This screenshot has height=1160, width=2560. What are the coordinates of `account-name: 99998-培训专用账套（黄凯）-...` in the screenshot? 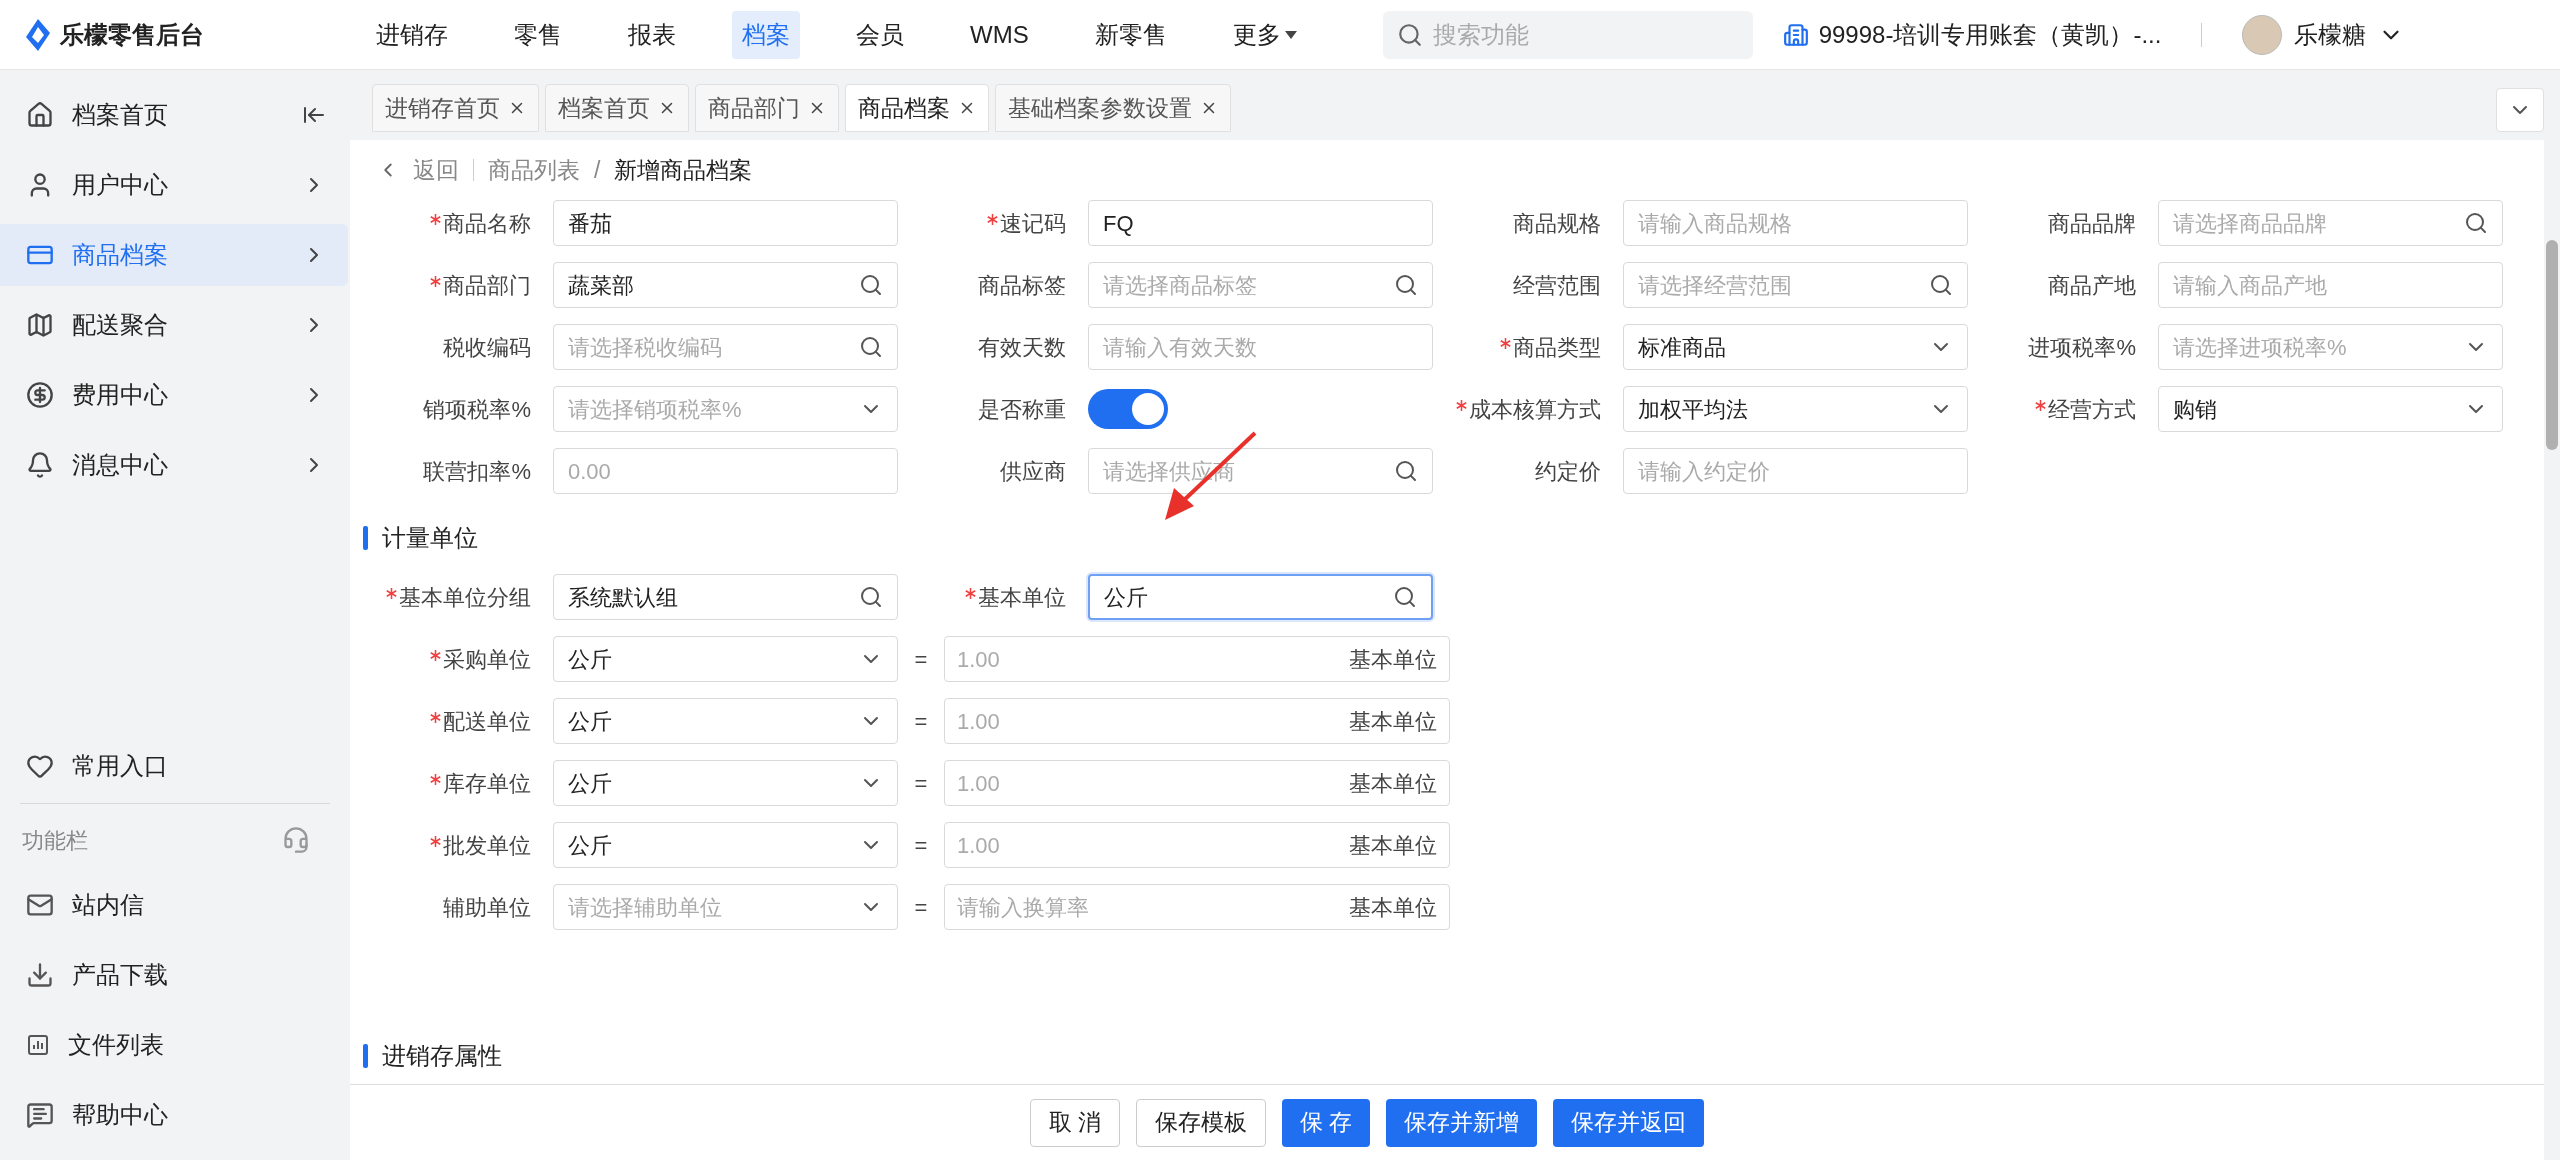 It's located at (1990, 34).